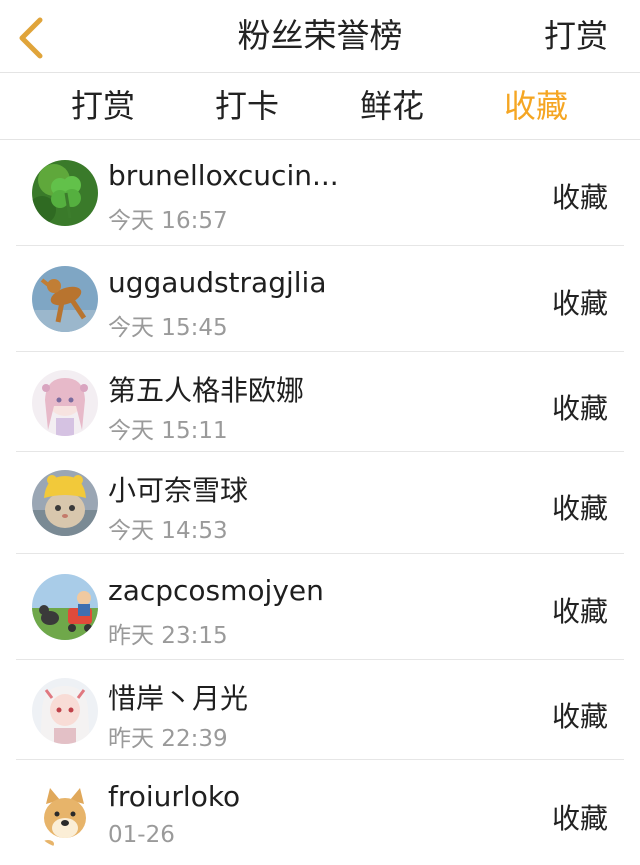 The width and height of the screenshot is (640, 865). I want to click on tab-flowers: 鲜花, so click(392, 106).